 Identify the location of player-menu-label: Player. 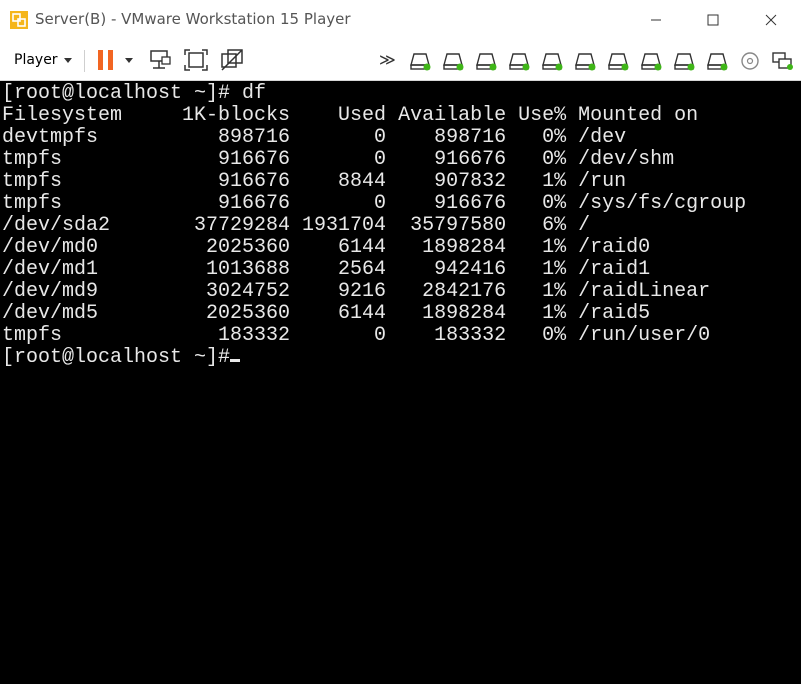
(36, 60).